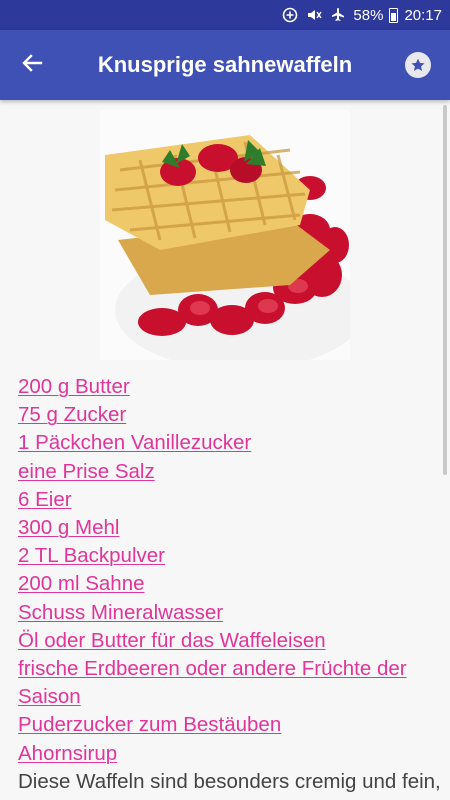 The image size is (450, 800). What do you see at coordinates (290, 15) in the screenshot?
I see `data-saver-icon` at bounding box center [290, 15].